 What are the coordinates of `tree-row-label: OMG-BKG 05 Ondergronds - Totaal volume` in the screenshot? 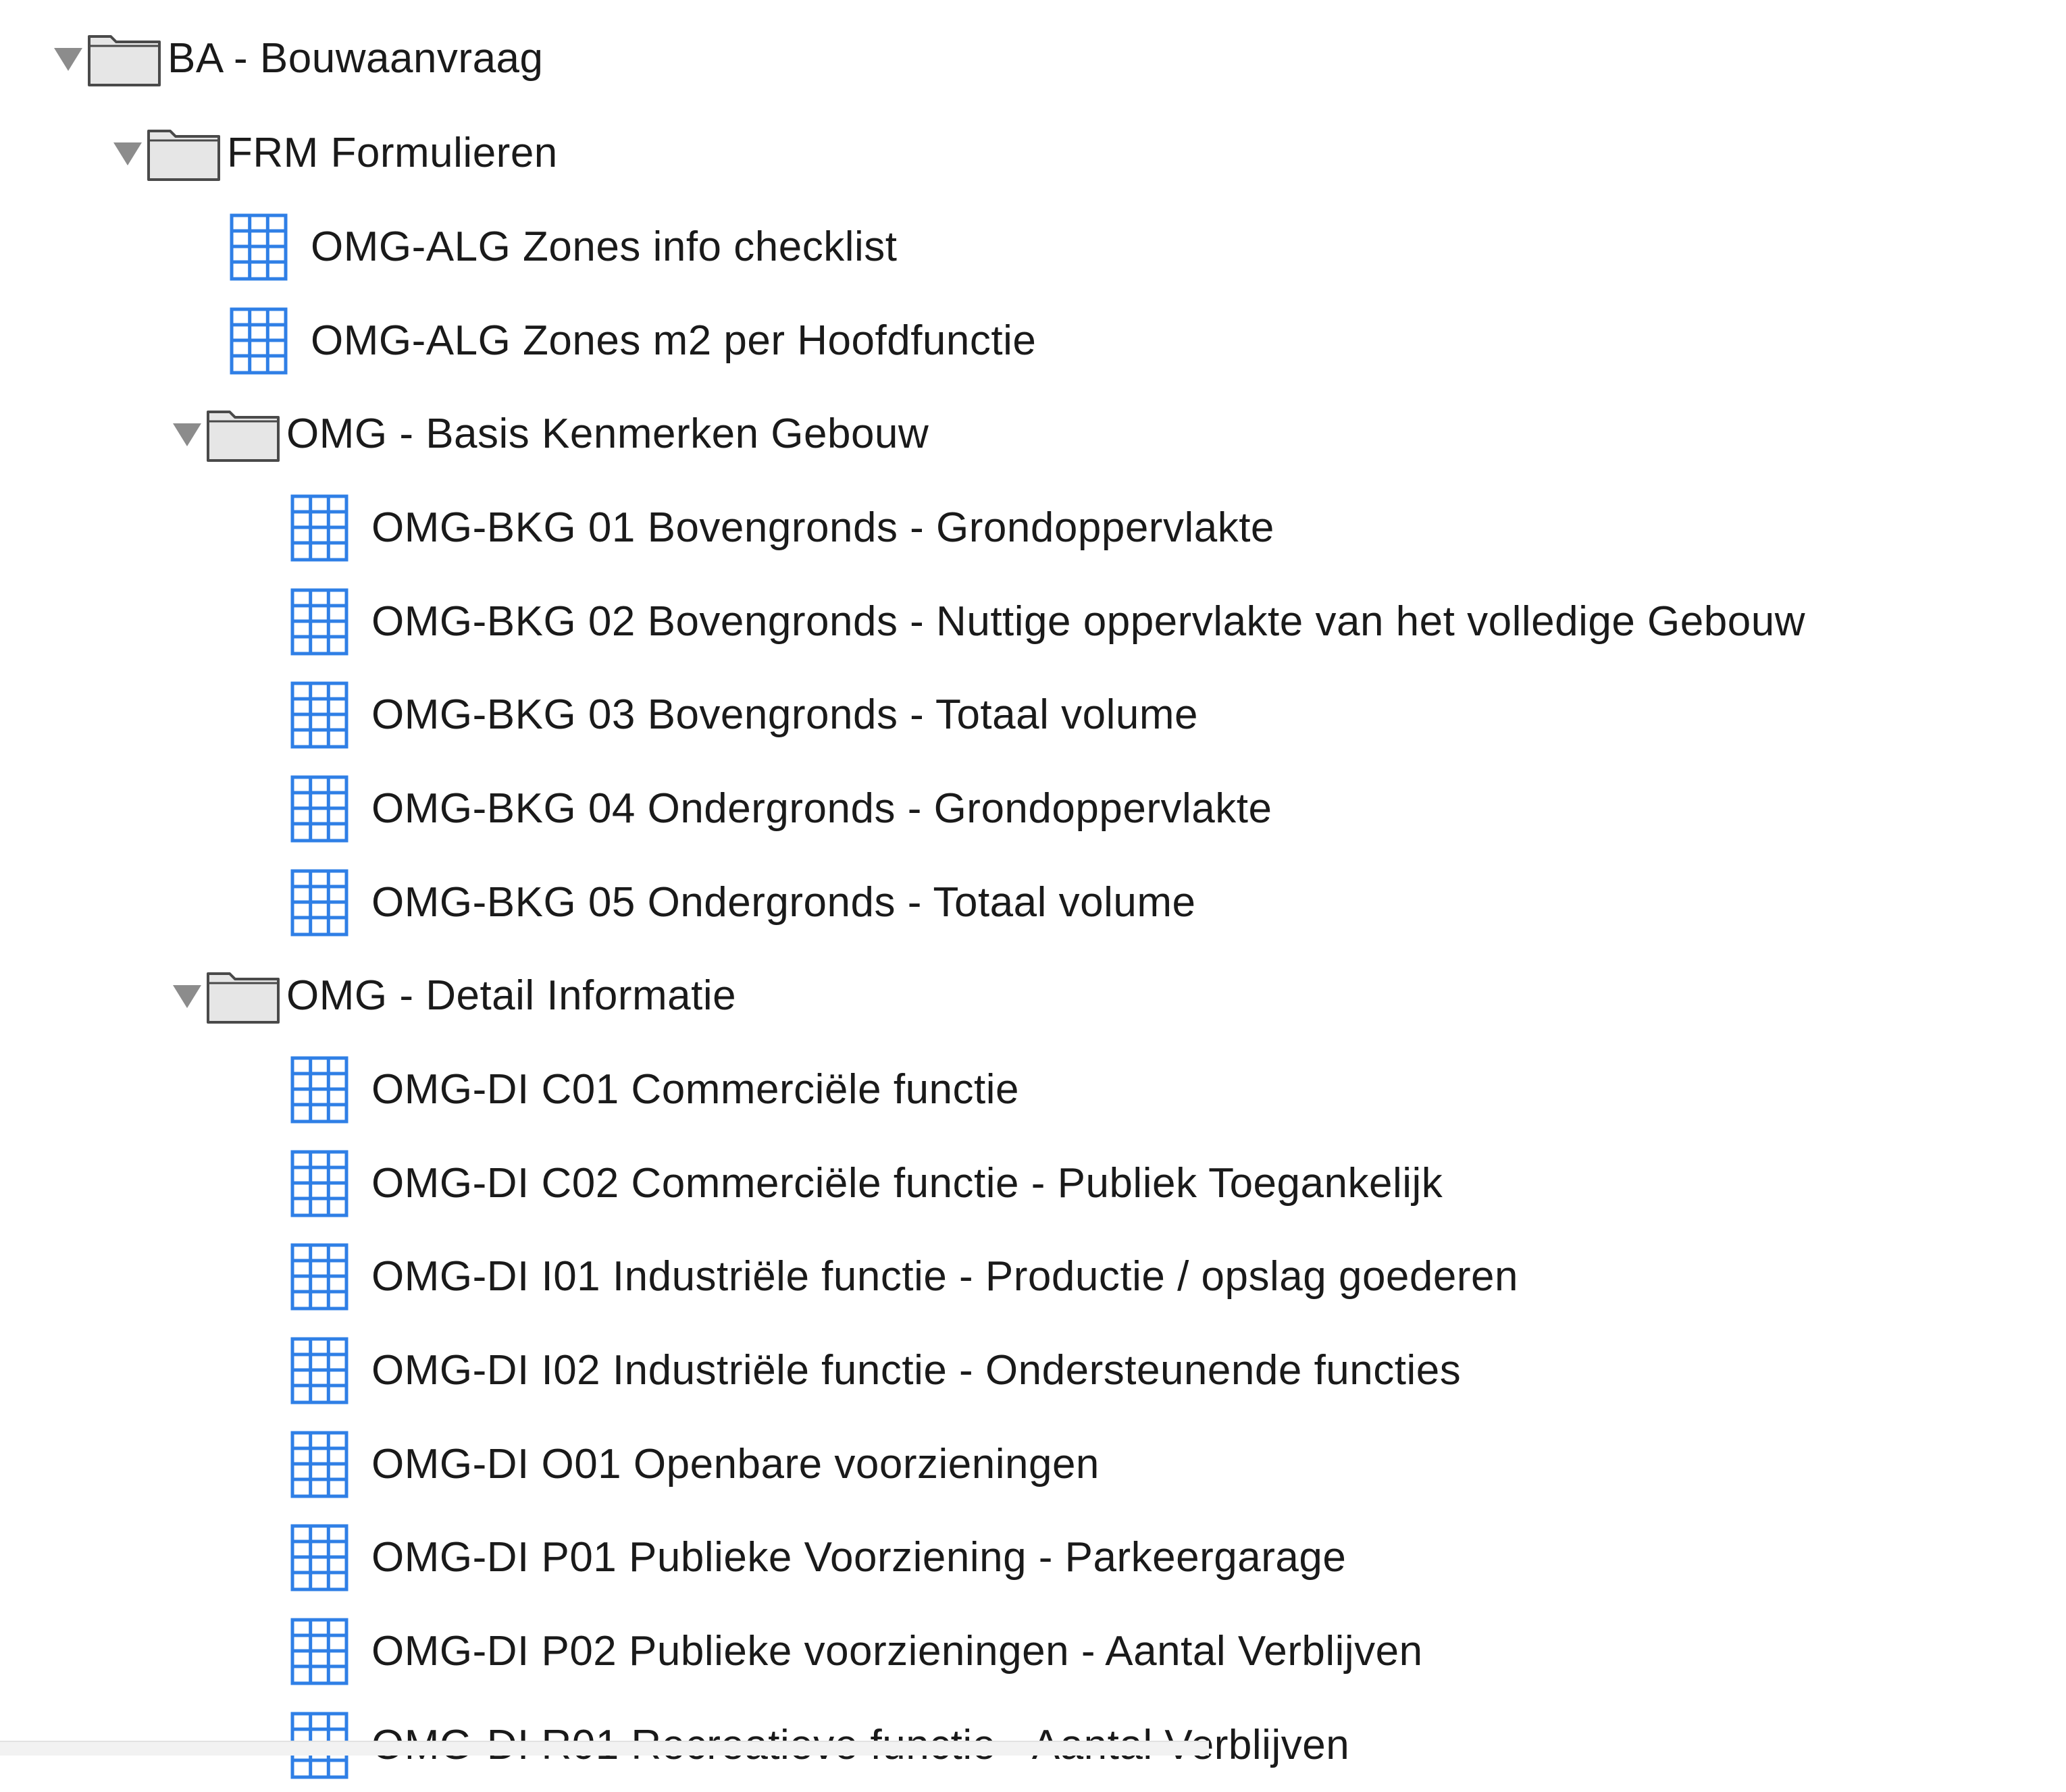 It's located at (783, 902).